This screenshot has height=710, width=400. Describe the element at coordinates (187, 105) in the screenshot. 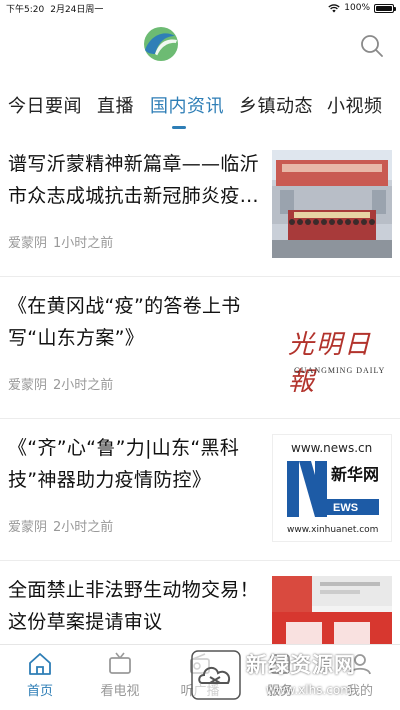

I see `tab-domestic-news: 国内资讯` at that location.